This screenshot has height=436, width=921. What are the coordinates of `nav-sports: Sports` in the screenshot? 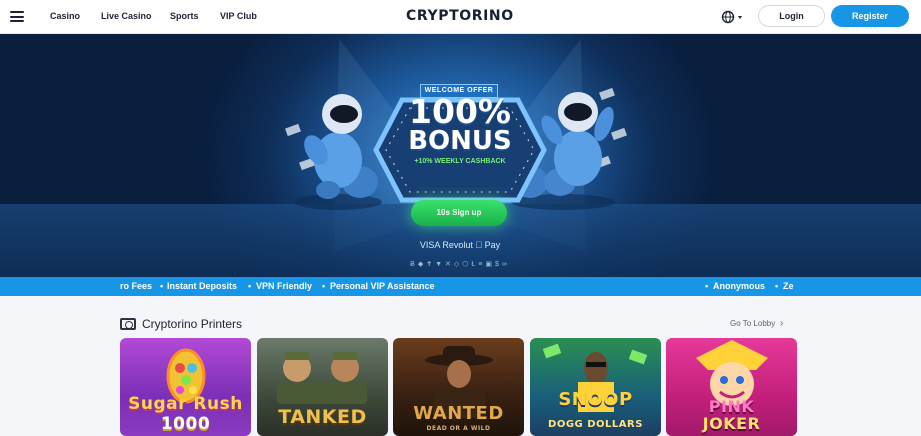 It's located at (184, 16).